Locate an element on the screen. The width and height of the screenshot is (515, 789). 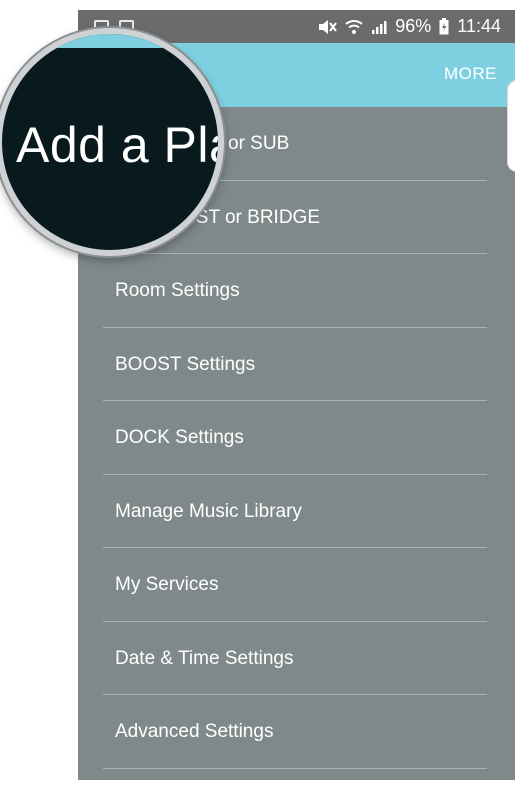
menu-item-advanced-settings: Advanced Settings is located at coordinates (296, 732).